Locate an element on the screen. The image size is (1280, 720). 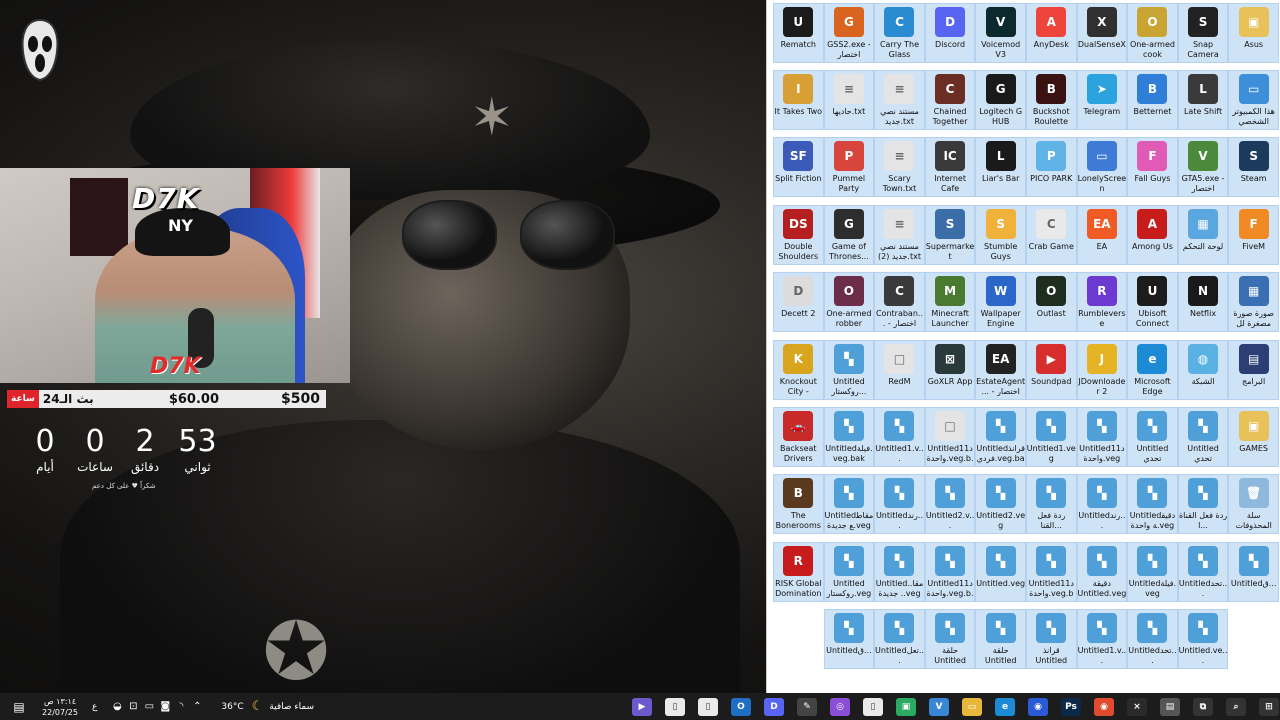
desktop-icon: e Microsoft Edge is located at coordinates (1152, 370).